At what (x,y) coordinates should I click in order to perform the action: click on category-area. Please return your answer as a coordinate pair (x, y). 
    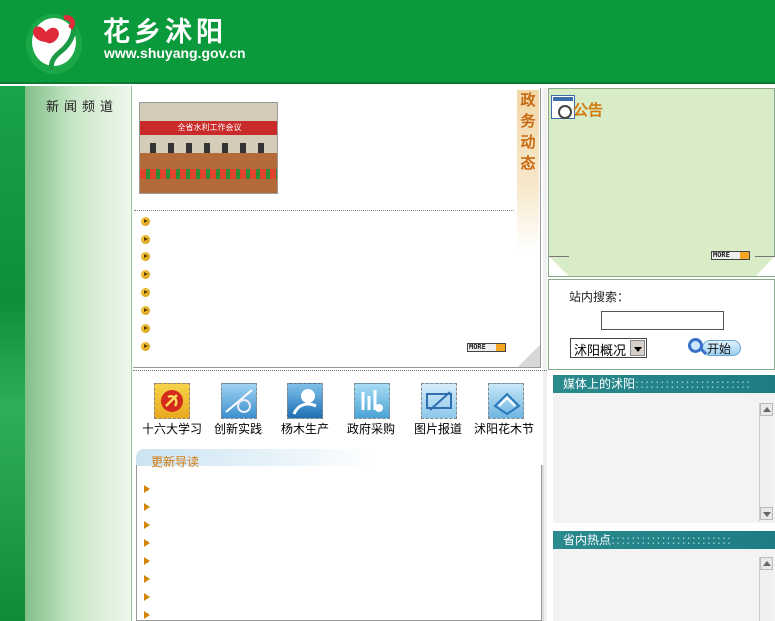
    Looking at the image, I should click on (340, 410).